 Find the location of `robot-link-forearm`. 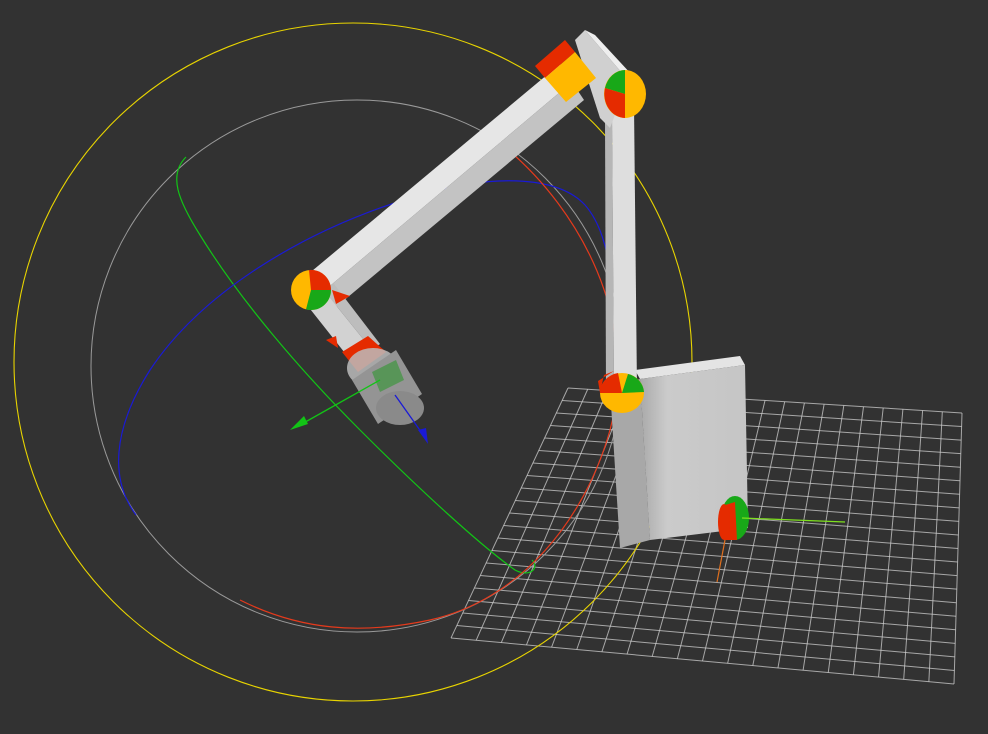

robot-link-forearm is located at coordinates (445, 188).